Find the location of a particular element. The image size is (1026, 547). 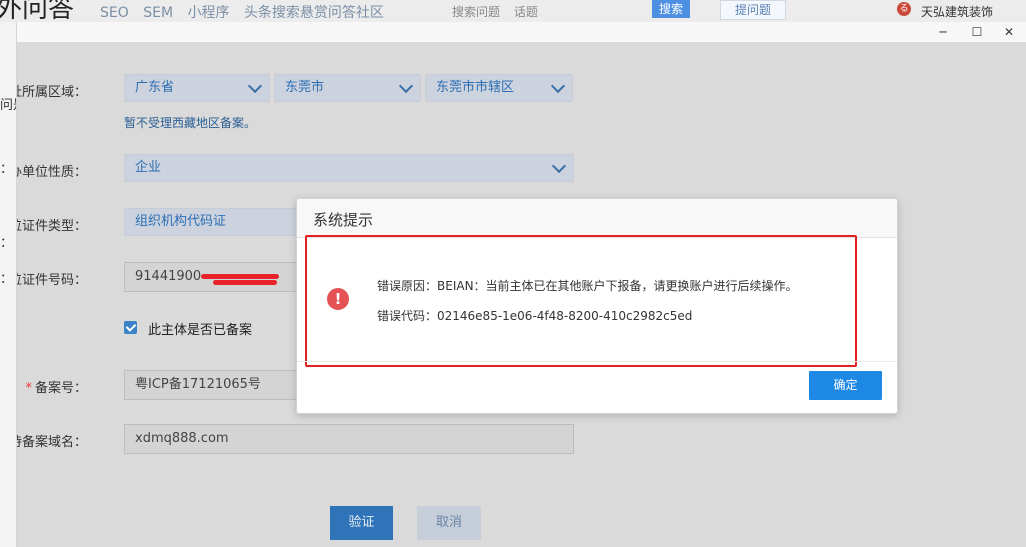

domain-input: xdmq888.com is located at coordinates (349, 439).